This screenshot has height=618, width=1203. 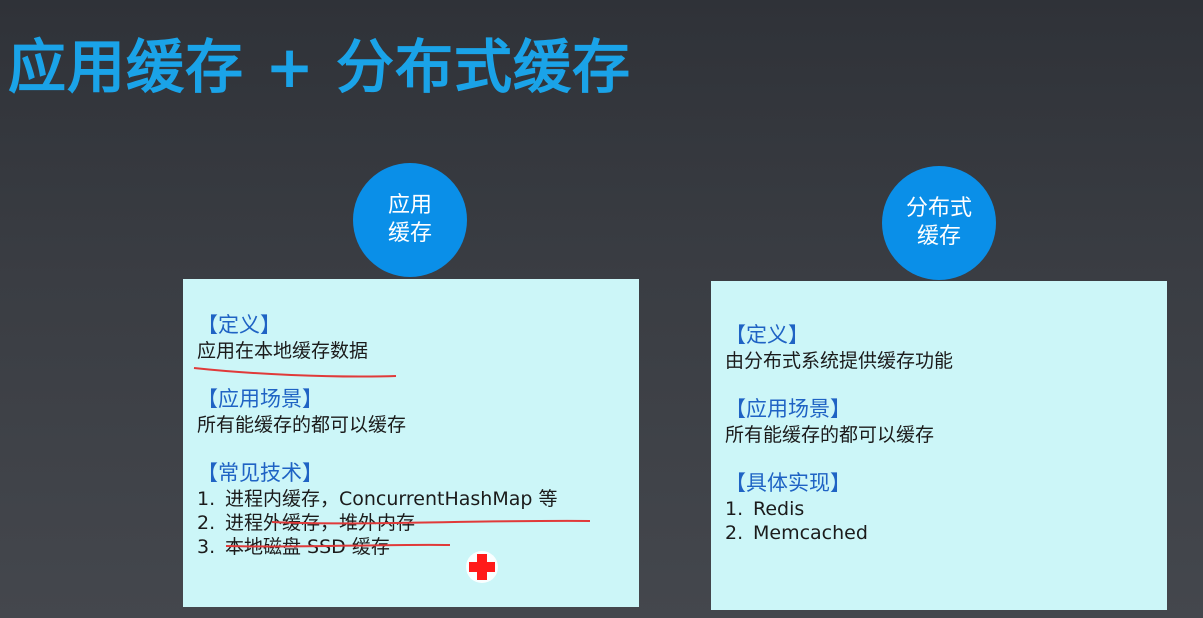 I want to click on impl-list-item: 1. Redis, so click(x=946, y=509).